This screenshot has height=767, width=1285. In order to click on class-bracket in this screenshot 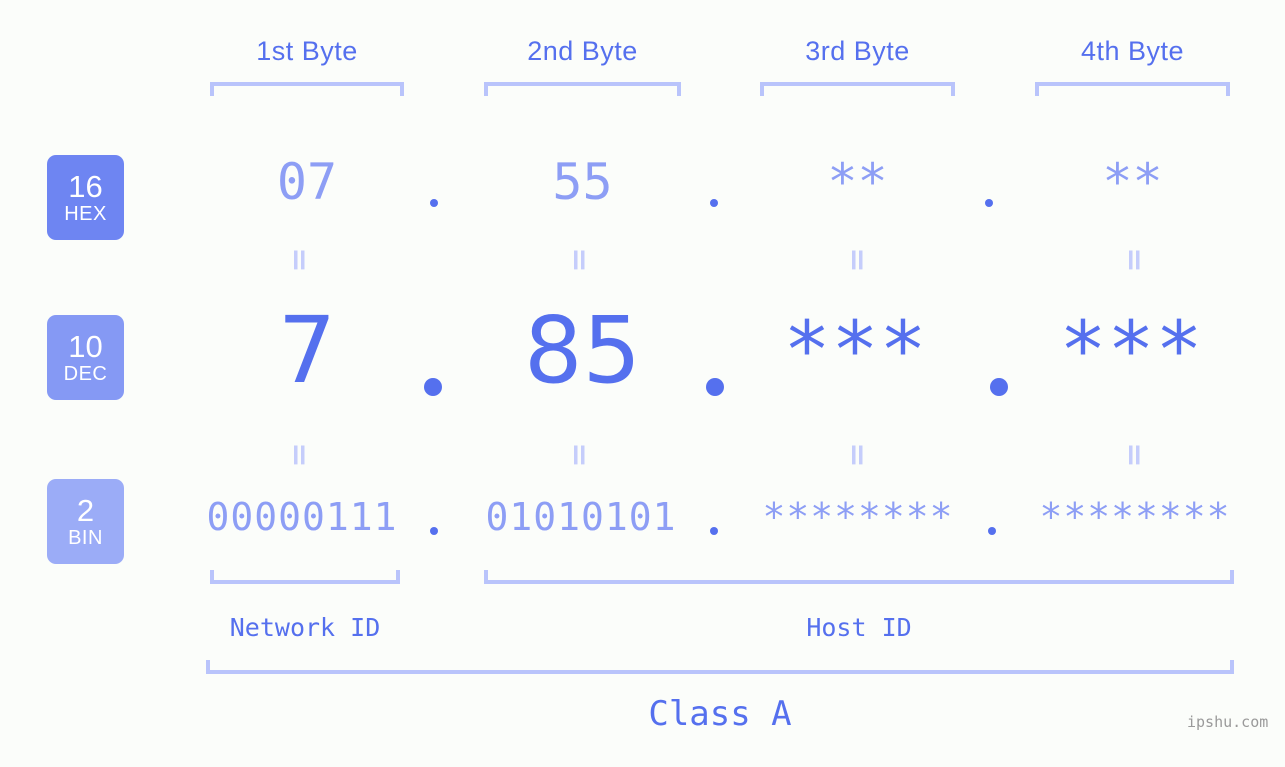, I will do `click(720, 667)`.